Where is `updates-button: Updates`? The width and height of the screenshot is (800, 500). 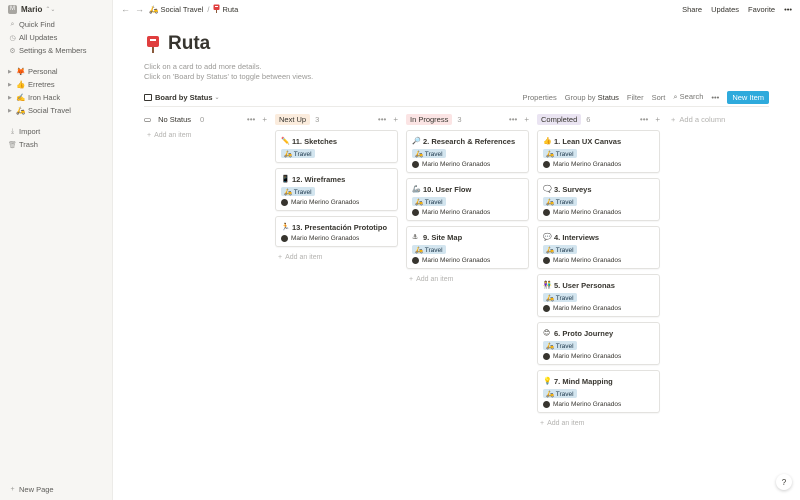
updates-button: Updates is located at coordinates (725, 9).